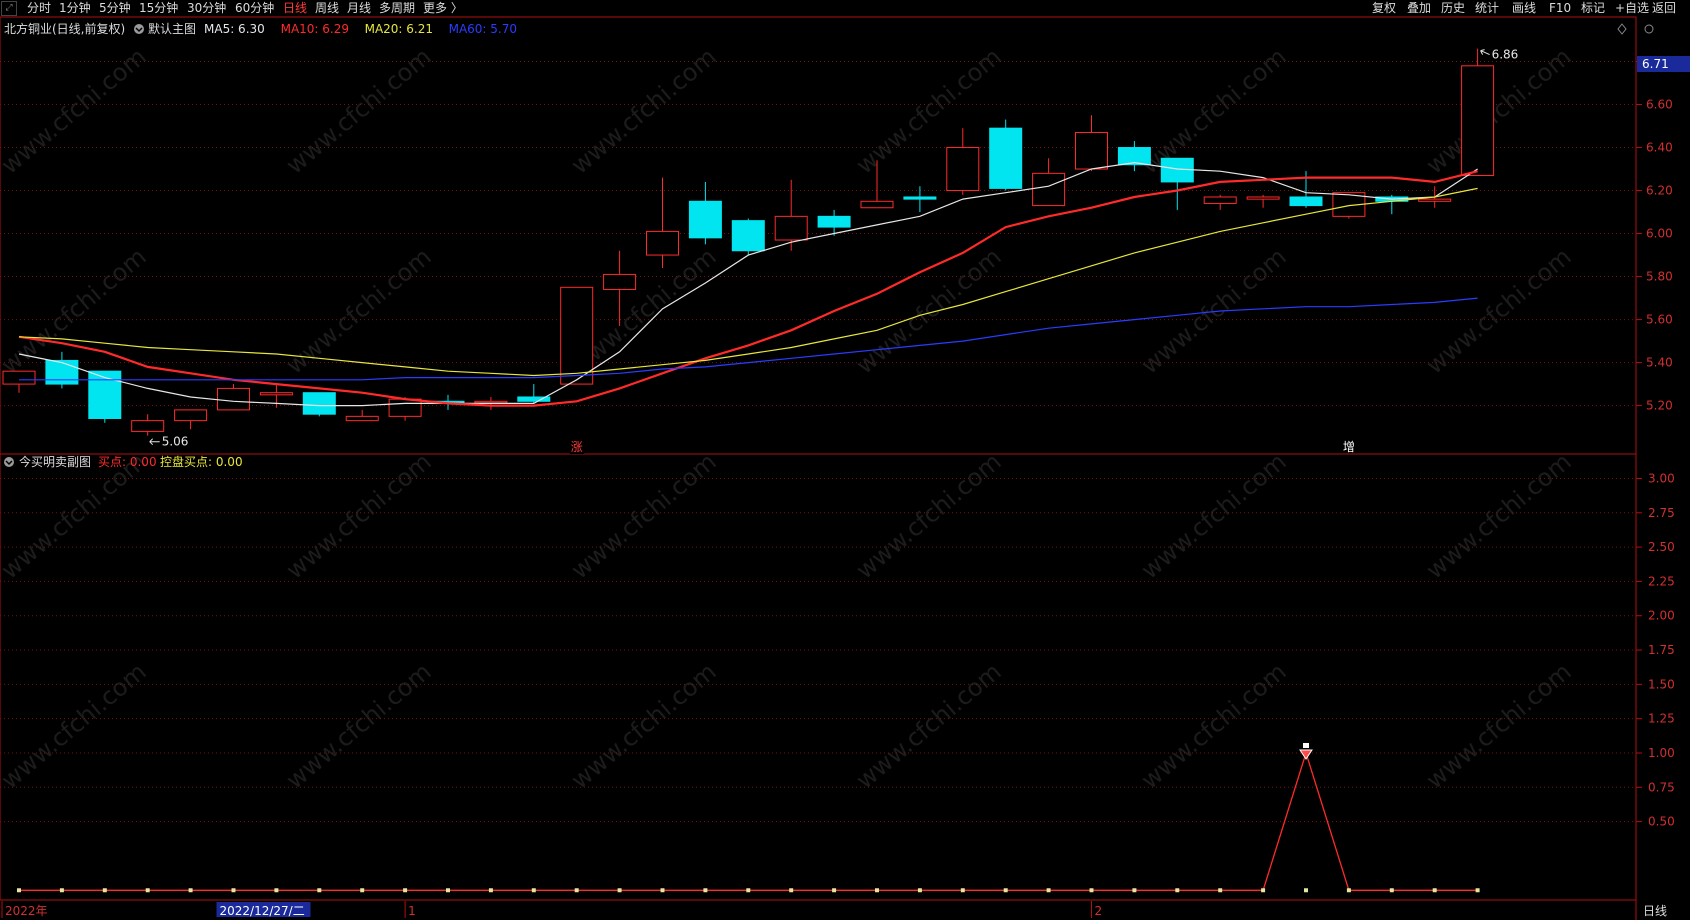 This screenshot has width=1690, height=920. What do you see at coordinates (1661, 753) in the screenshot?
I see `sub-tick-label-2: 1.00` at bounding box center [1661, 753].